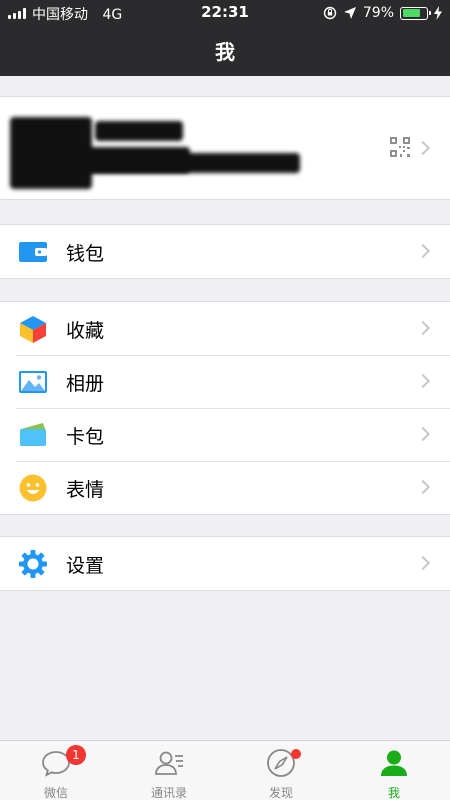 This screenshot has width=450, height=800. What do you see at coordinates (33, 382) in the screenshot?
I see `album-icon` at bounding box center [33, 382].